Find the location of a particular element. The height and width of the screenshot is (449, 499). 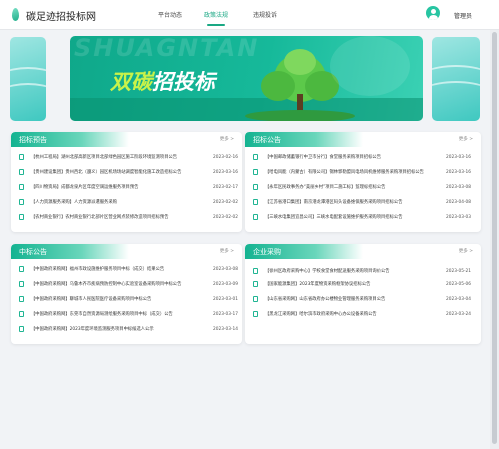

list-item-title: 【人力资源服务采购】人力资源派遣服务采购 is located at coordinates (115, 202).